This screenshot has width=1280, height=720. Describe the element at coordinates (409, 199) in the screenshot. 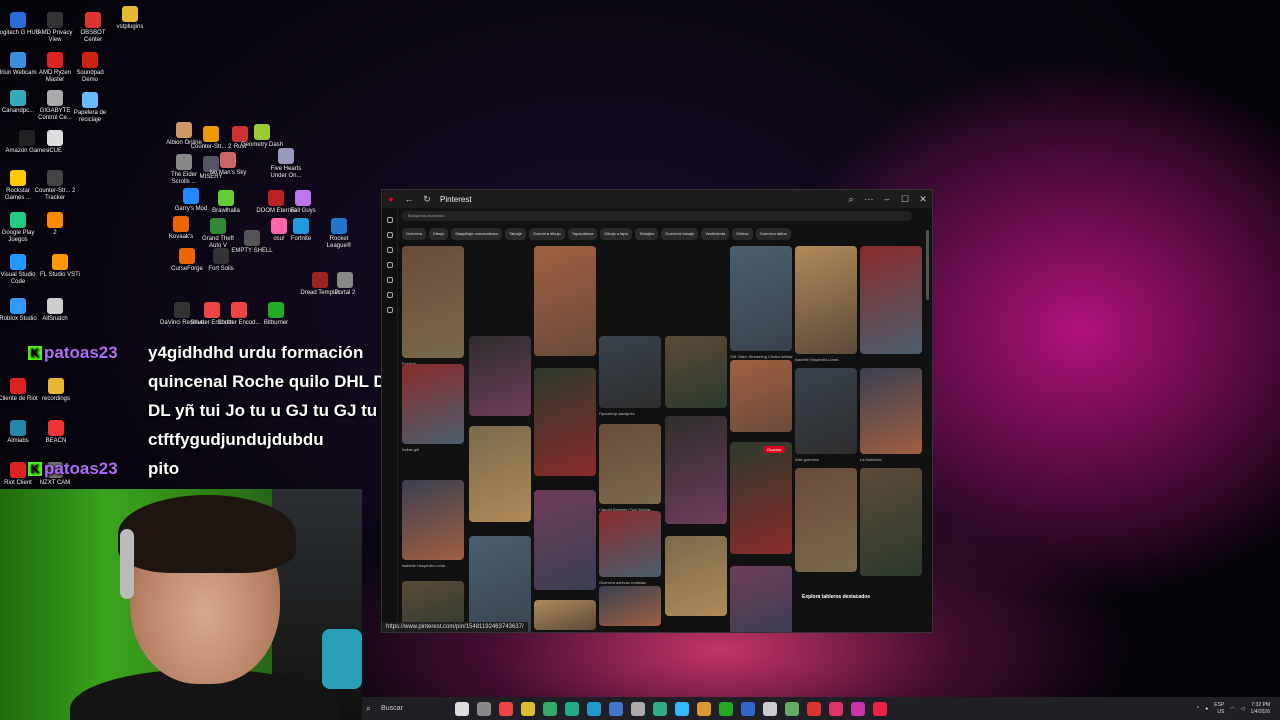

I see `back-icon: ←` at that location.